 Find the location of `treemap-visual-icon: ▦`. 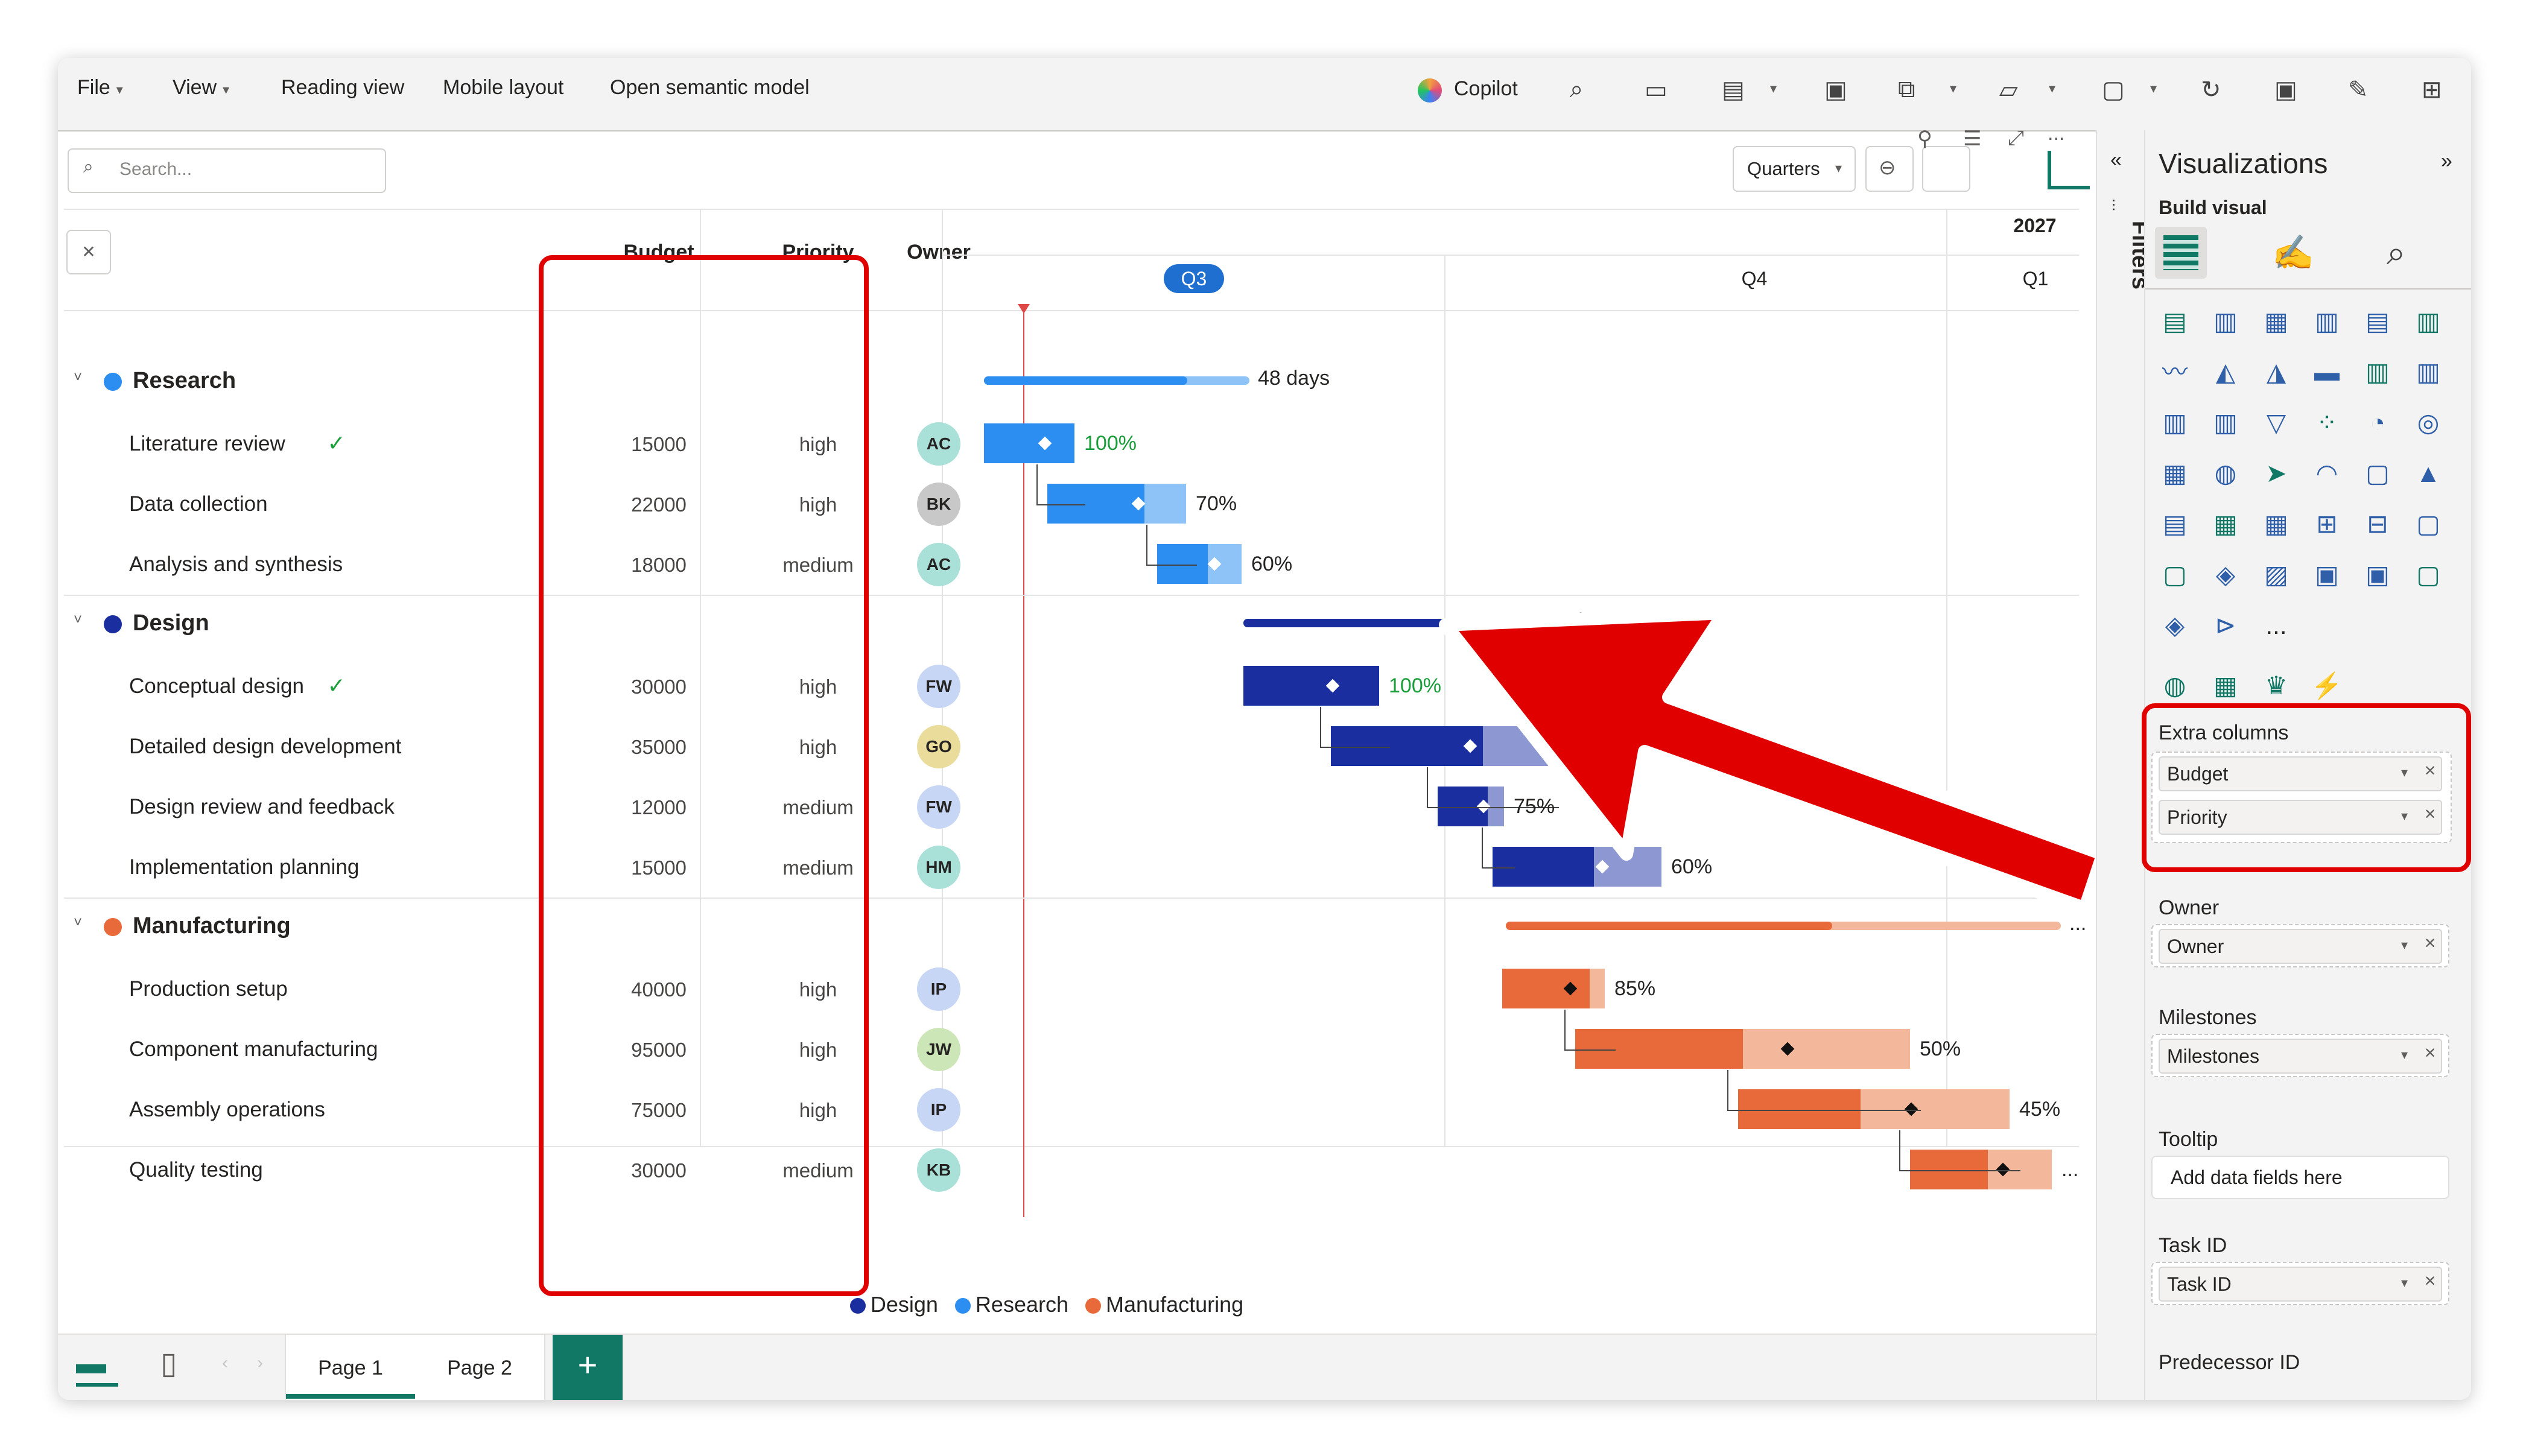

treemap-visual-icon: ▦ is located at coordinates (2175, 474).